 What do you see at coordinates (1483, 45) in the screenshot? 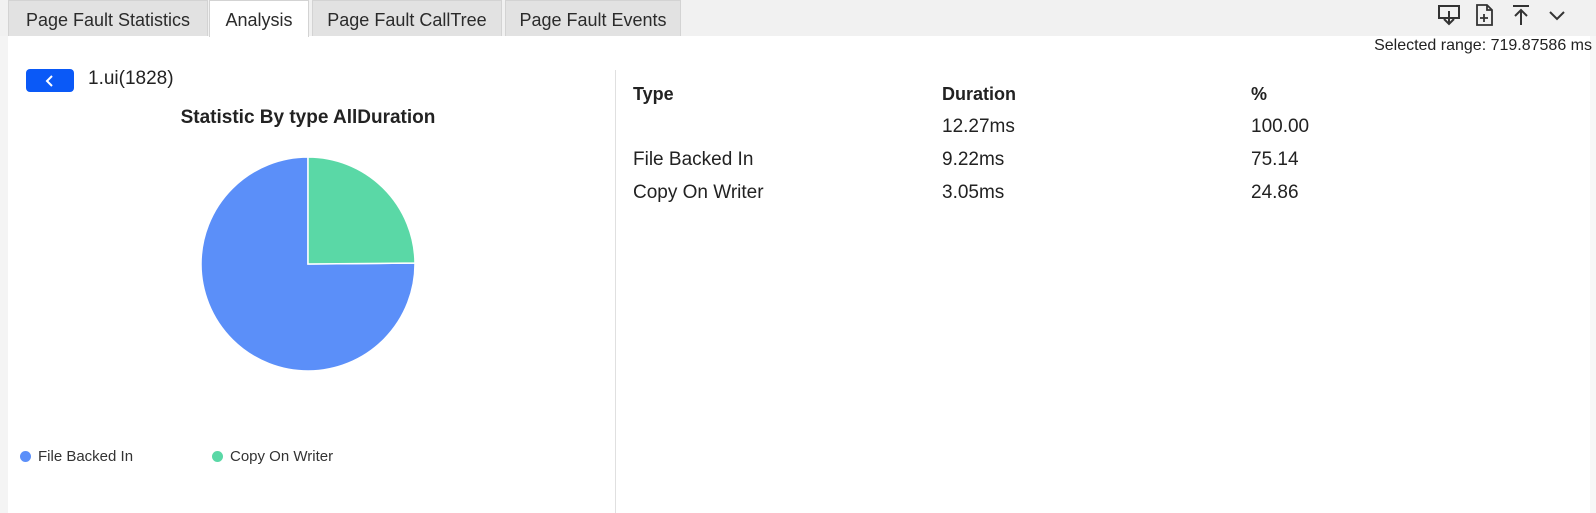
I see `selected-range-label: Selected range: 719.87586 ms` at bounding box center [1483, 45].